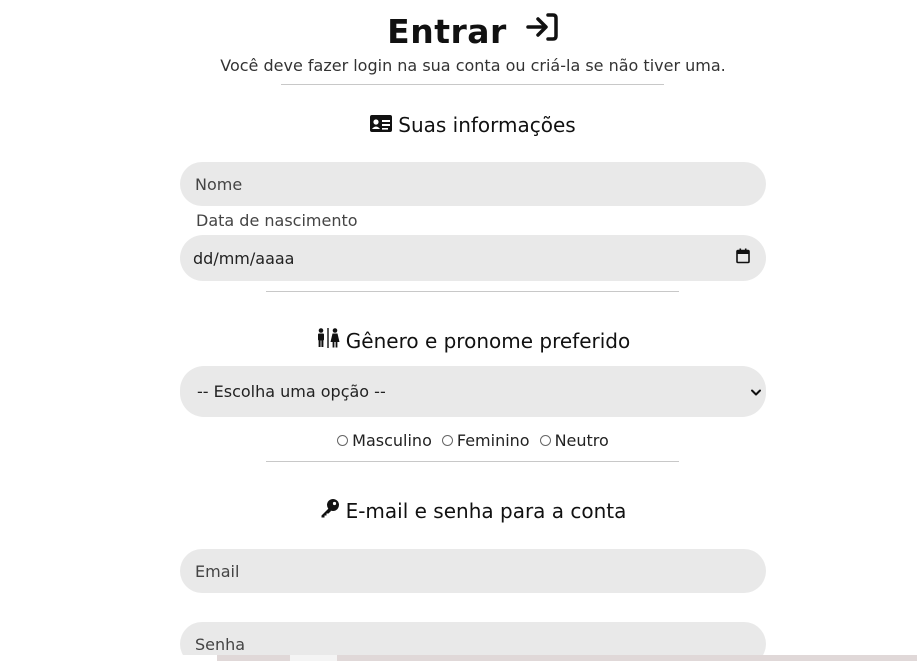  Describe the element at coordinates (486, 511) in the screenshot. I see `section-heading-account-text: E-mail e senha para a conta` at that location.